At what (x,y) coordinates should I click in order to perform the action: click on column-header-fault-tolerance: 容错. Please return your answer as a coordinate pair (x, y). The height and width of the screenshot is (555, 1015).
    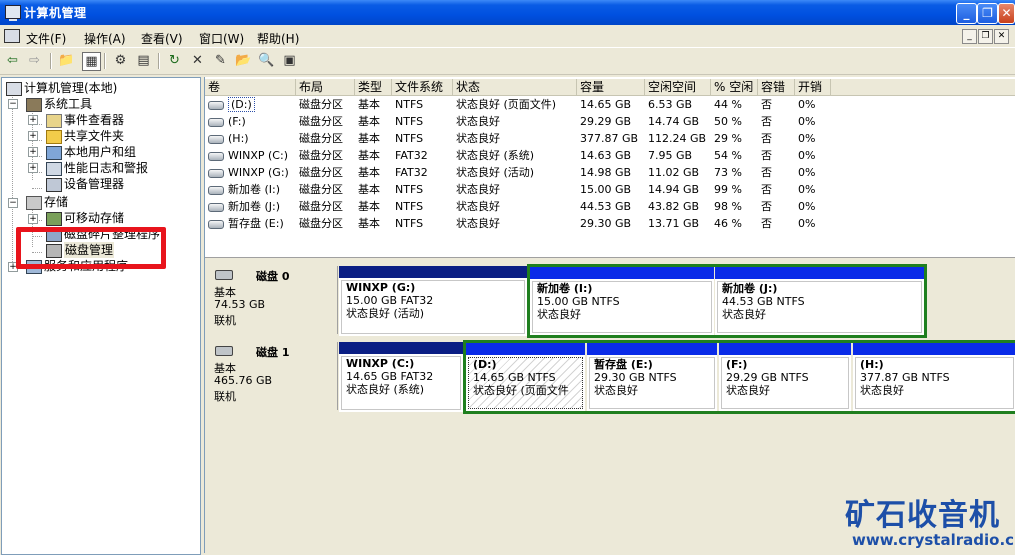
    Looking at the image, I should click on (776, 87).